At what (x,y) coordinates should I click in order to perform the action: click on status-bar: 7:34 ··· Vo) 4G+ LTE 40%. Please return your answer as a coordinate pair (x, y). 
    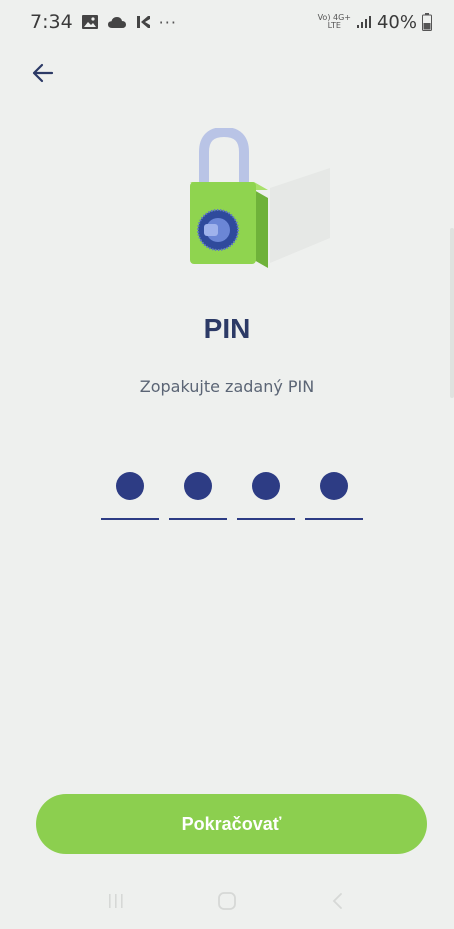
    Looking at the image, I should click on (227, 22).